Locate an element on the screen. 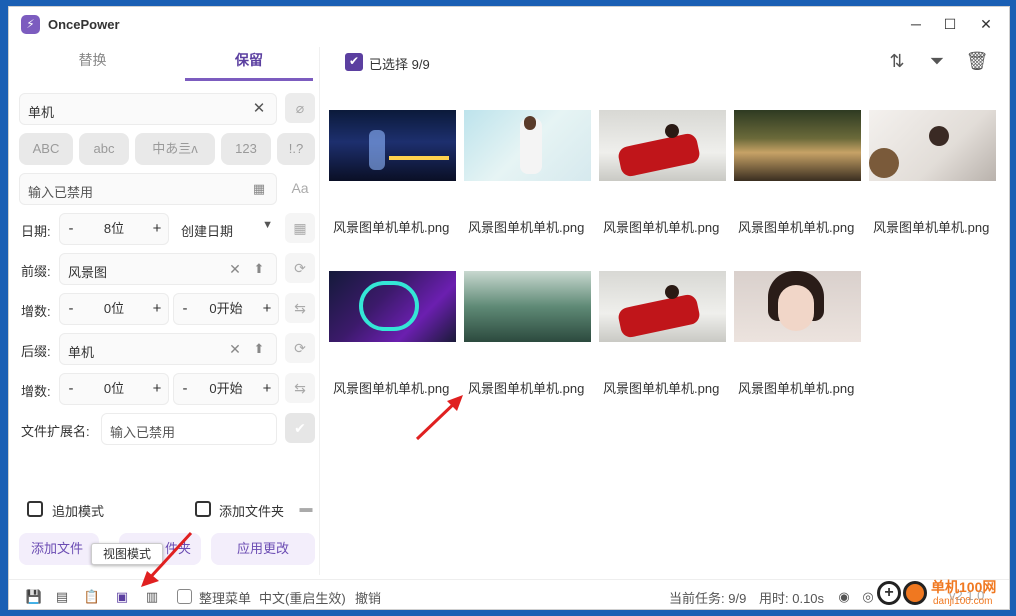 Image resolution: width=1016 pixels, height=616 pixels. filter-uppercase: ABC is located at coordinates (46, 149).